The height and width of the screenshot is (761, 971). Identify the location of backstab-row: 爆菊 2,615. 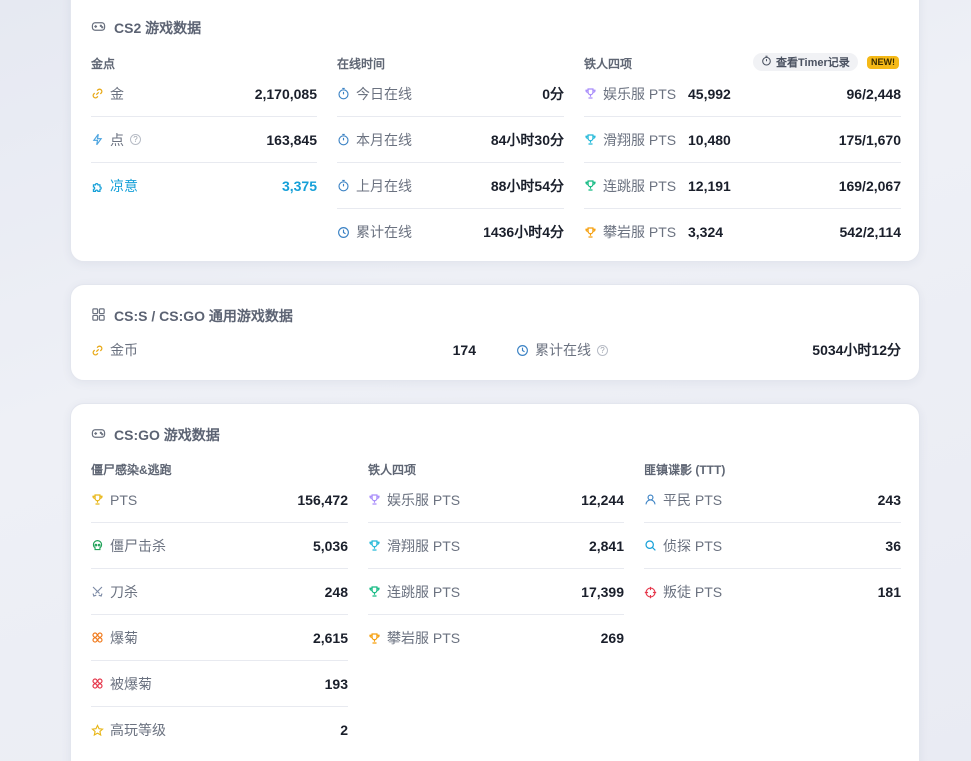
(219, 638).